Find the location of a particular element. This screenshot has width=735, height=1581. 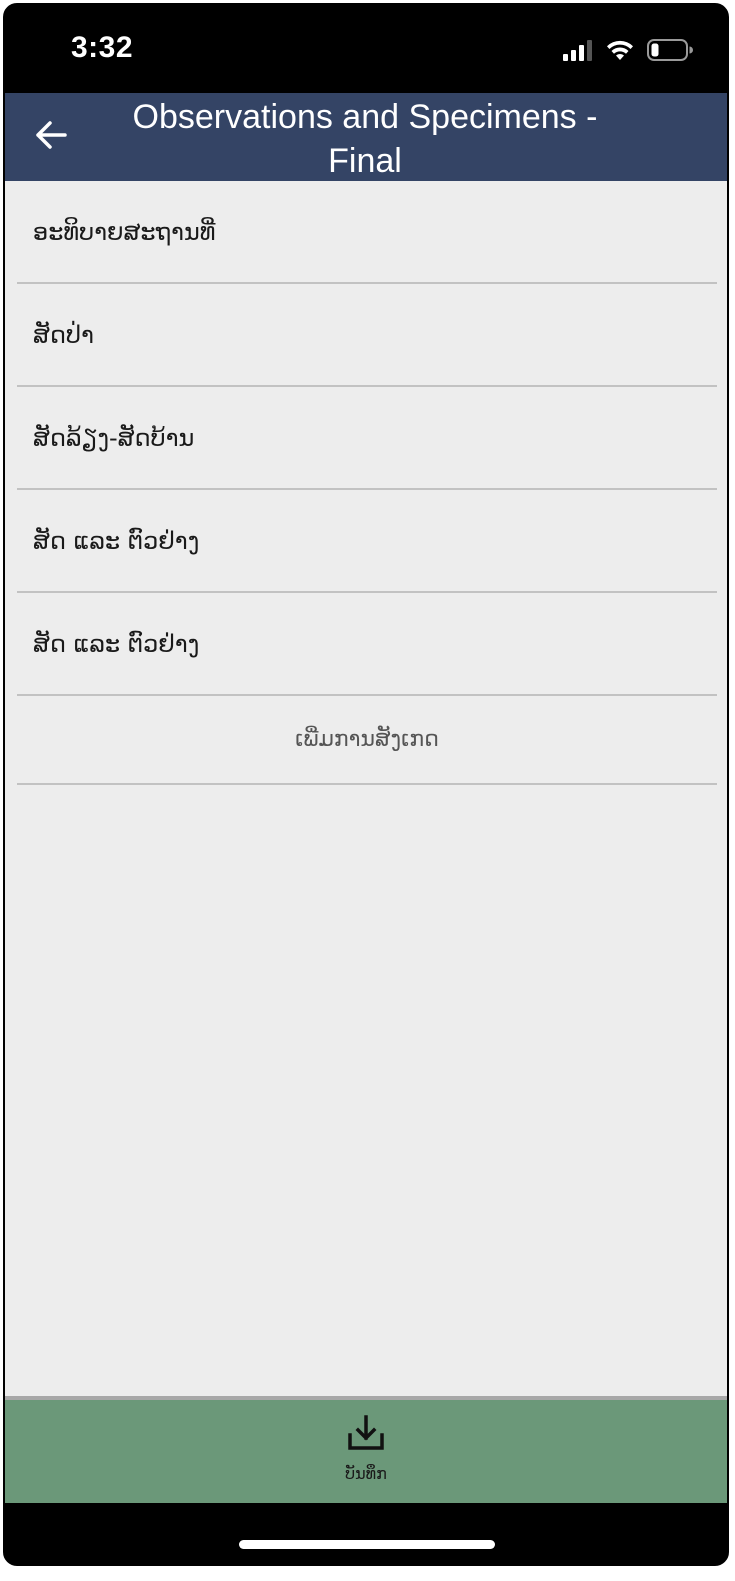

add-observation-label: ເພີ່ມການສັງເກດ is located at coordinates (367, 739).